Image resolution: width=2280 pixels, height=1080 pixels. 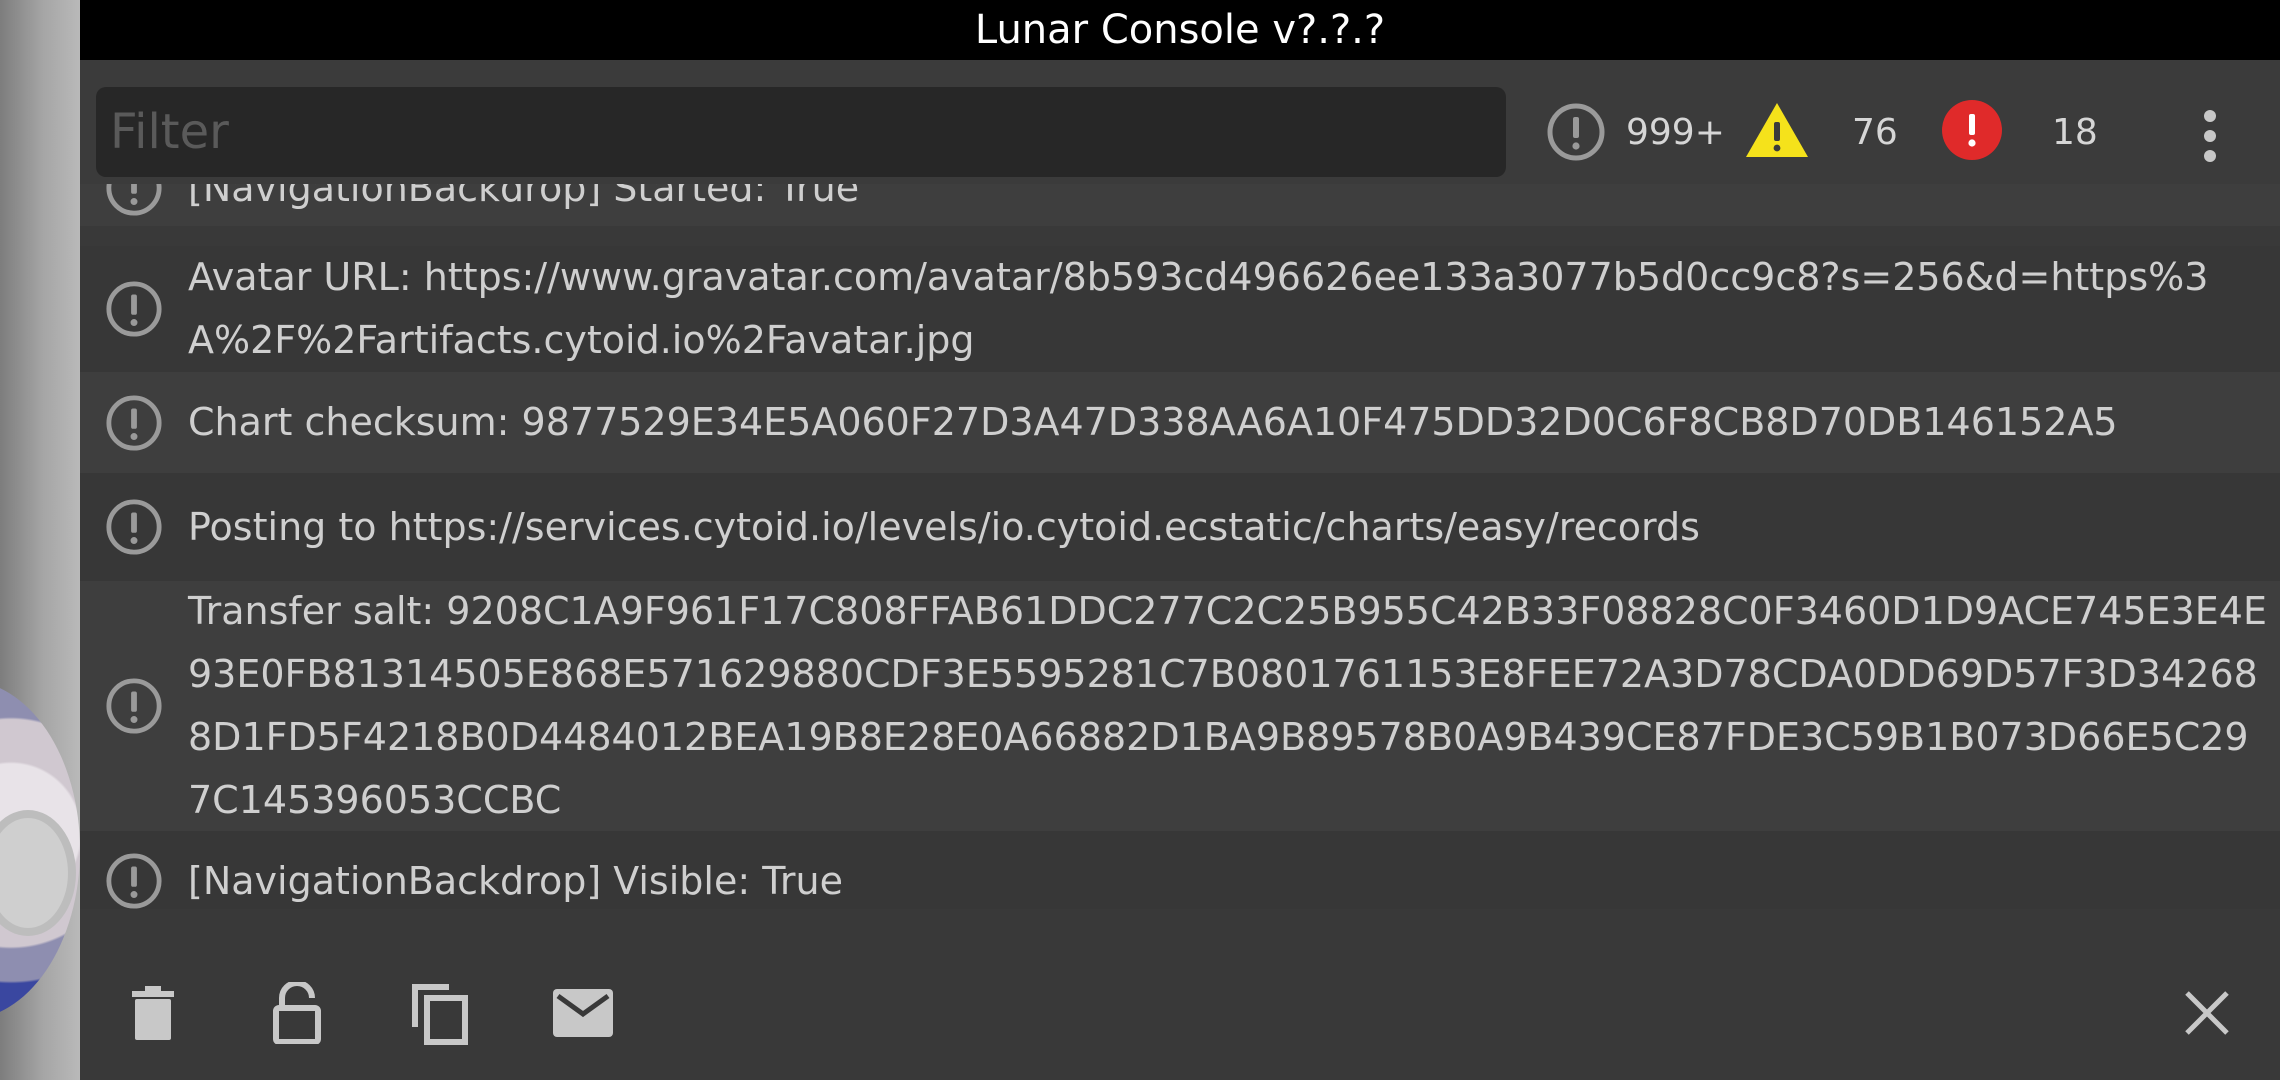 I want to click on mail-icon, so click(x=583, y=1013).